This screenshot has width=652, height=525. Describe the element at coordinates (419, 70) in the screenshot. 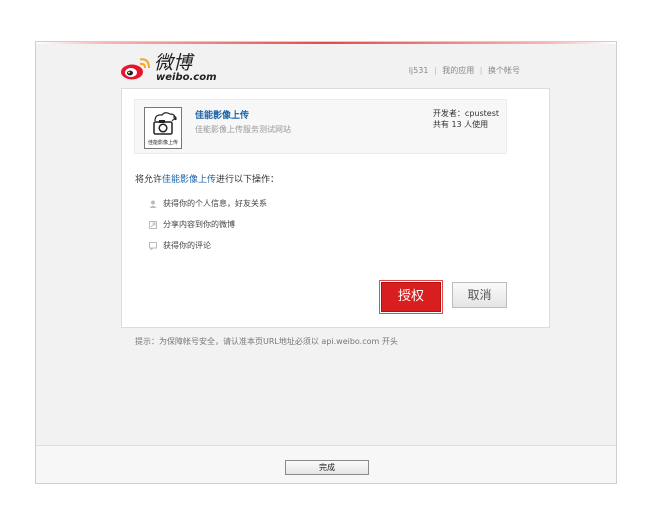

I see `username-link: lj531` at that location.